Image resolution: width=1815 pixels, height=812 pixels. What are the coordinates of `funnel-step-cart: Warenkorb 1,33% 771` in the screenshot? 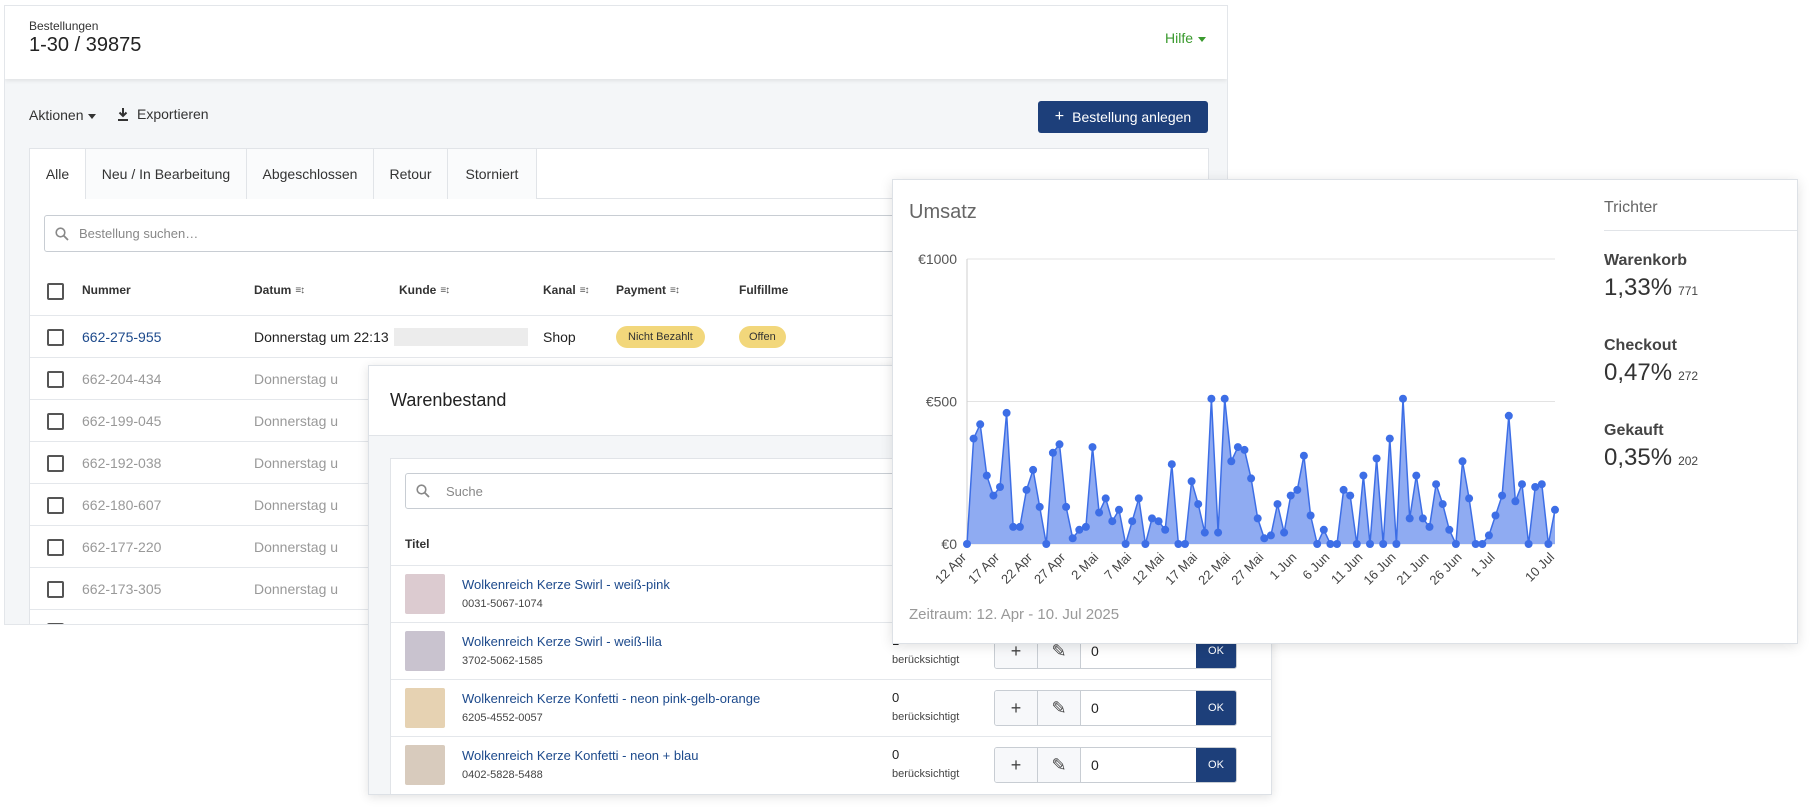 It's located at (1651, 277).